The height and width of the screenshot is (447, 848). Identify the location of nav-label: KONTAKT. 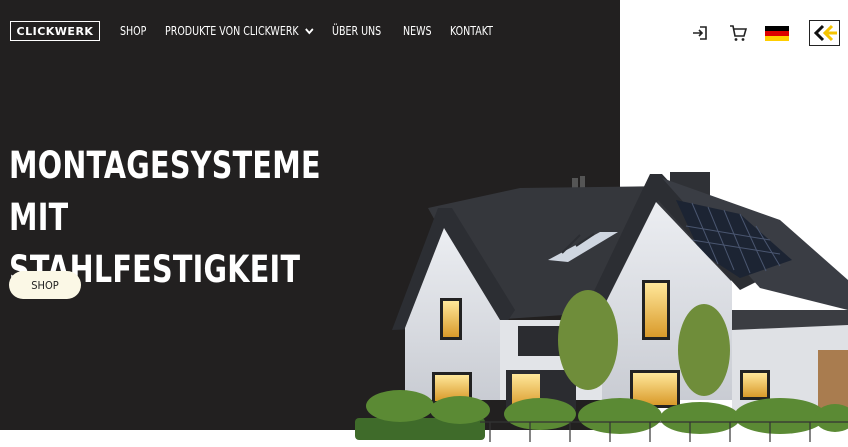
(472, 31).